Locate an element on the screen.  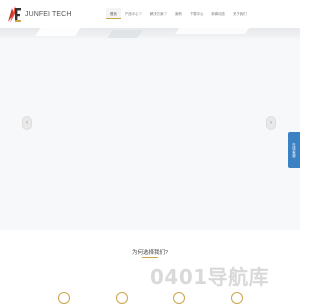
hero-banner-image is located at coordinates (150, 34).